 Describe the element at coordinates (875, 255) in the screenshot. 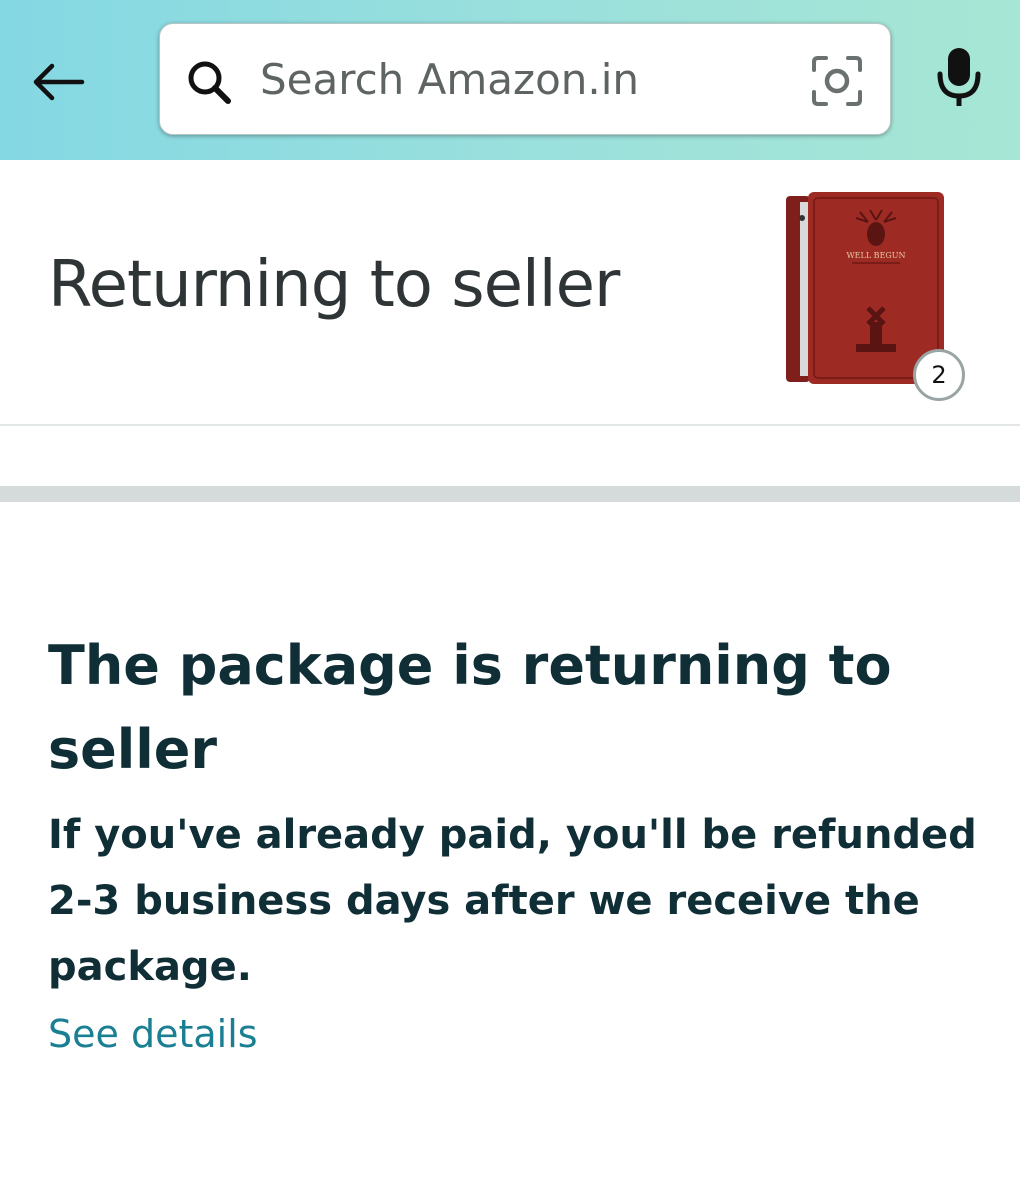

I see `svg-text: WELL BEGUN` at that location.